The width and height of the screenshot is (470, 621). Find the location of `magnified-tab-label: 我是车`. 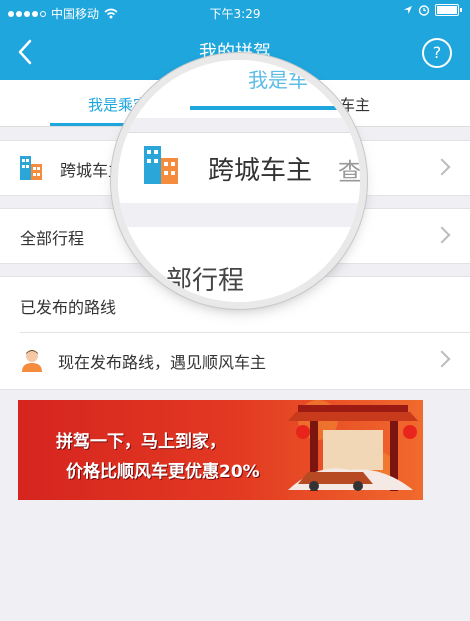

magnified-tab-label: 我是车 is located at coordinates (278, 80).